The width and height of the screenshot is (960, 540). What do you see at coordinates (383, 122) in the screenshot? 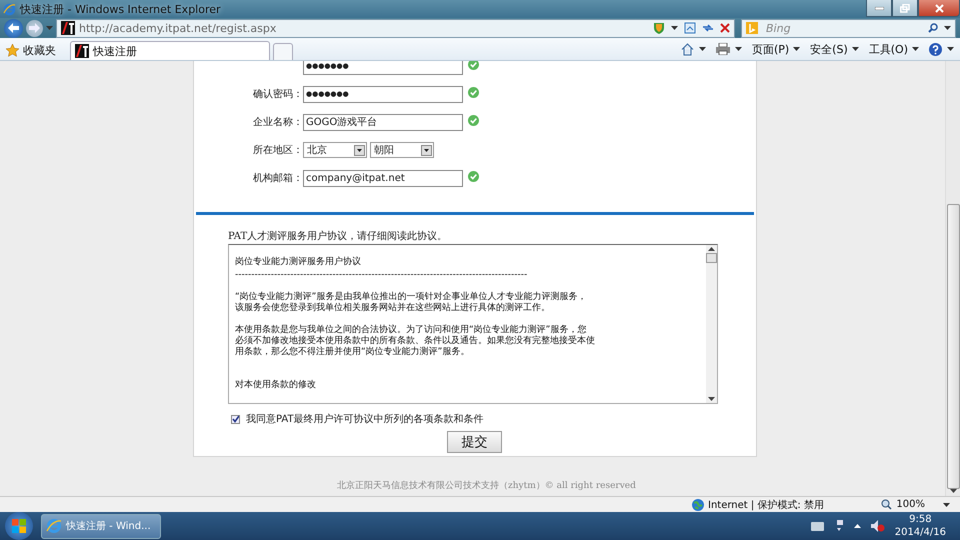
I see `text-field: GOGO游戏平台` at bounding box center [383, 122].